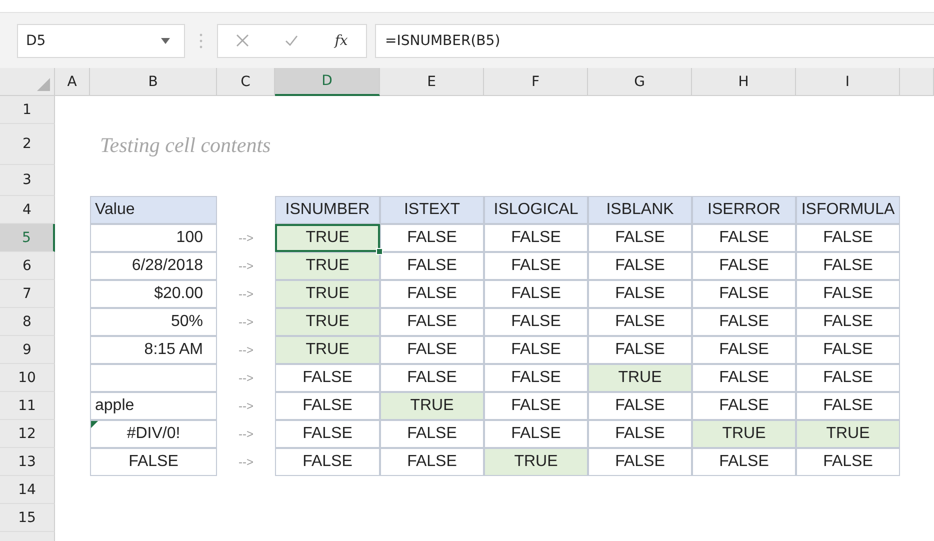 This screenshot has height=541, width=934. Describe the element at coordinates (654, 41) in the screenshot. I see `formula-field: =ISNUMBER(B5)` at that location.